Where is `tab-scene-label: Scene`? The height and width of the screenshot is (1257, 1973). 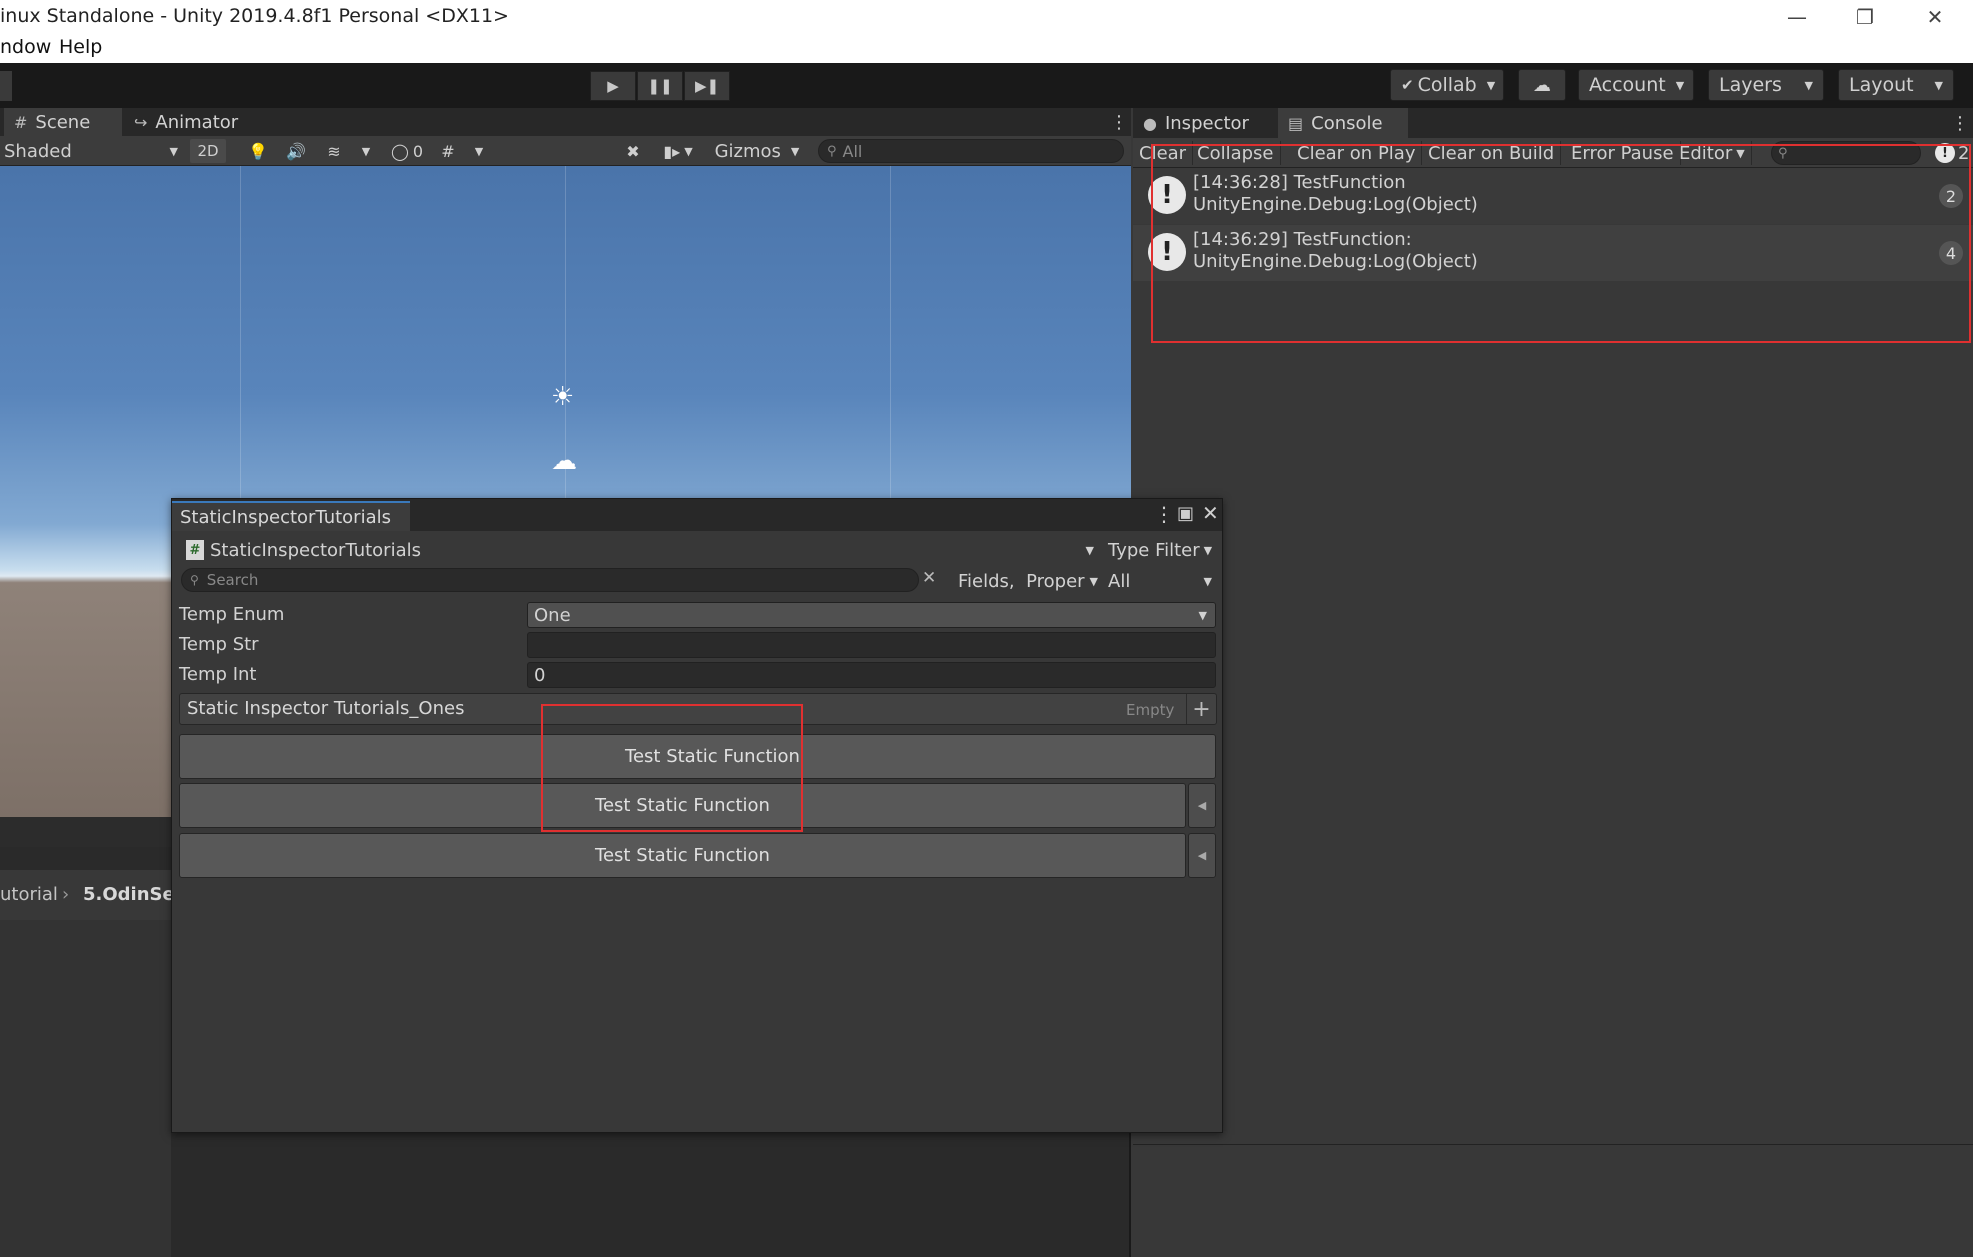 tab-scene-label: Scene is located at coordinates (63, 122).